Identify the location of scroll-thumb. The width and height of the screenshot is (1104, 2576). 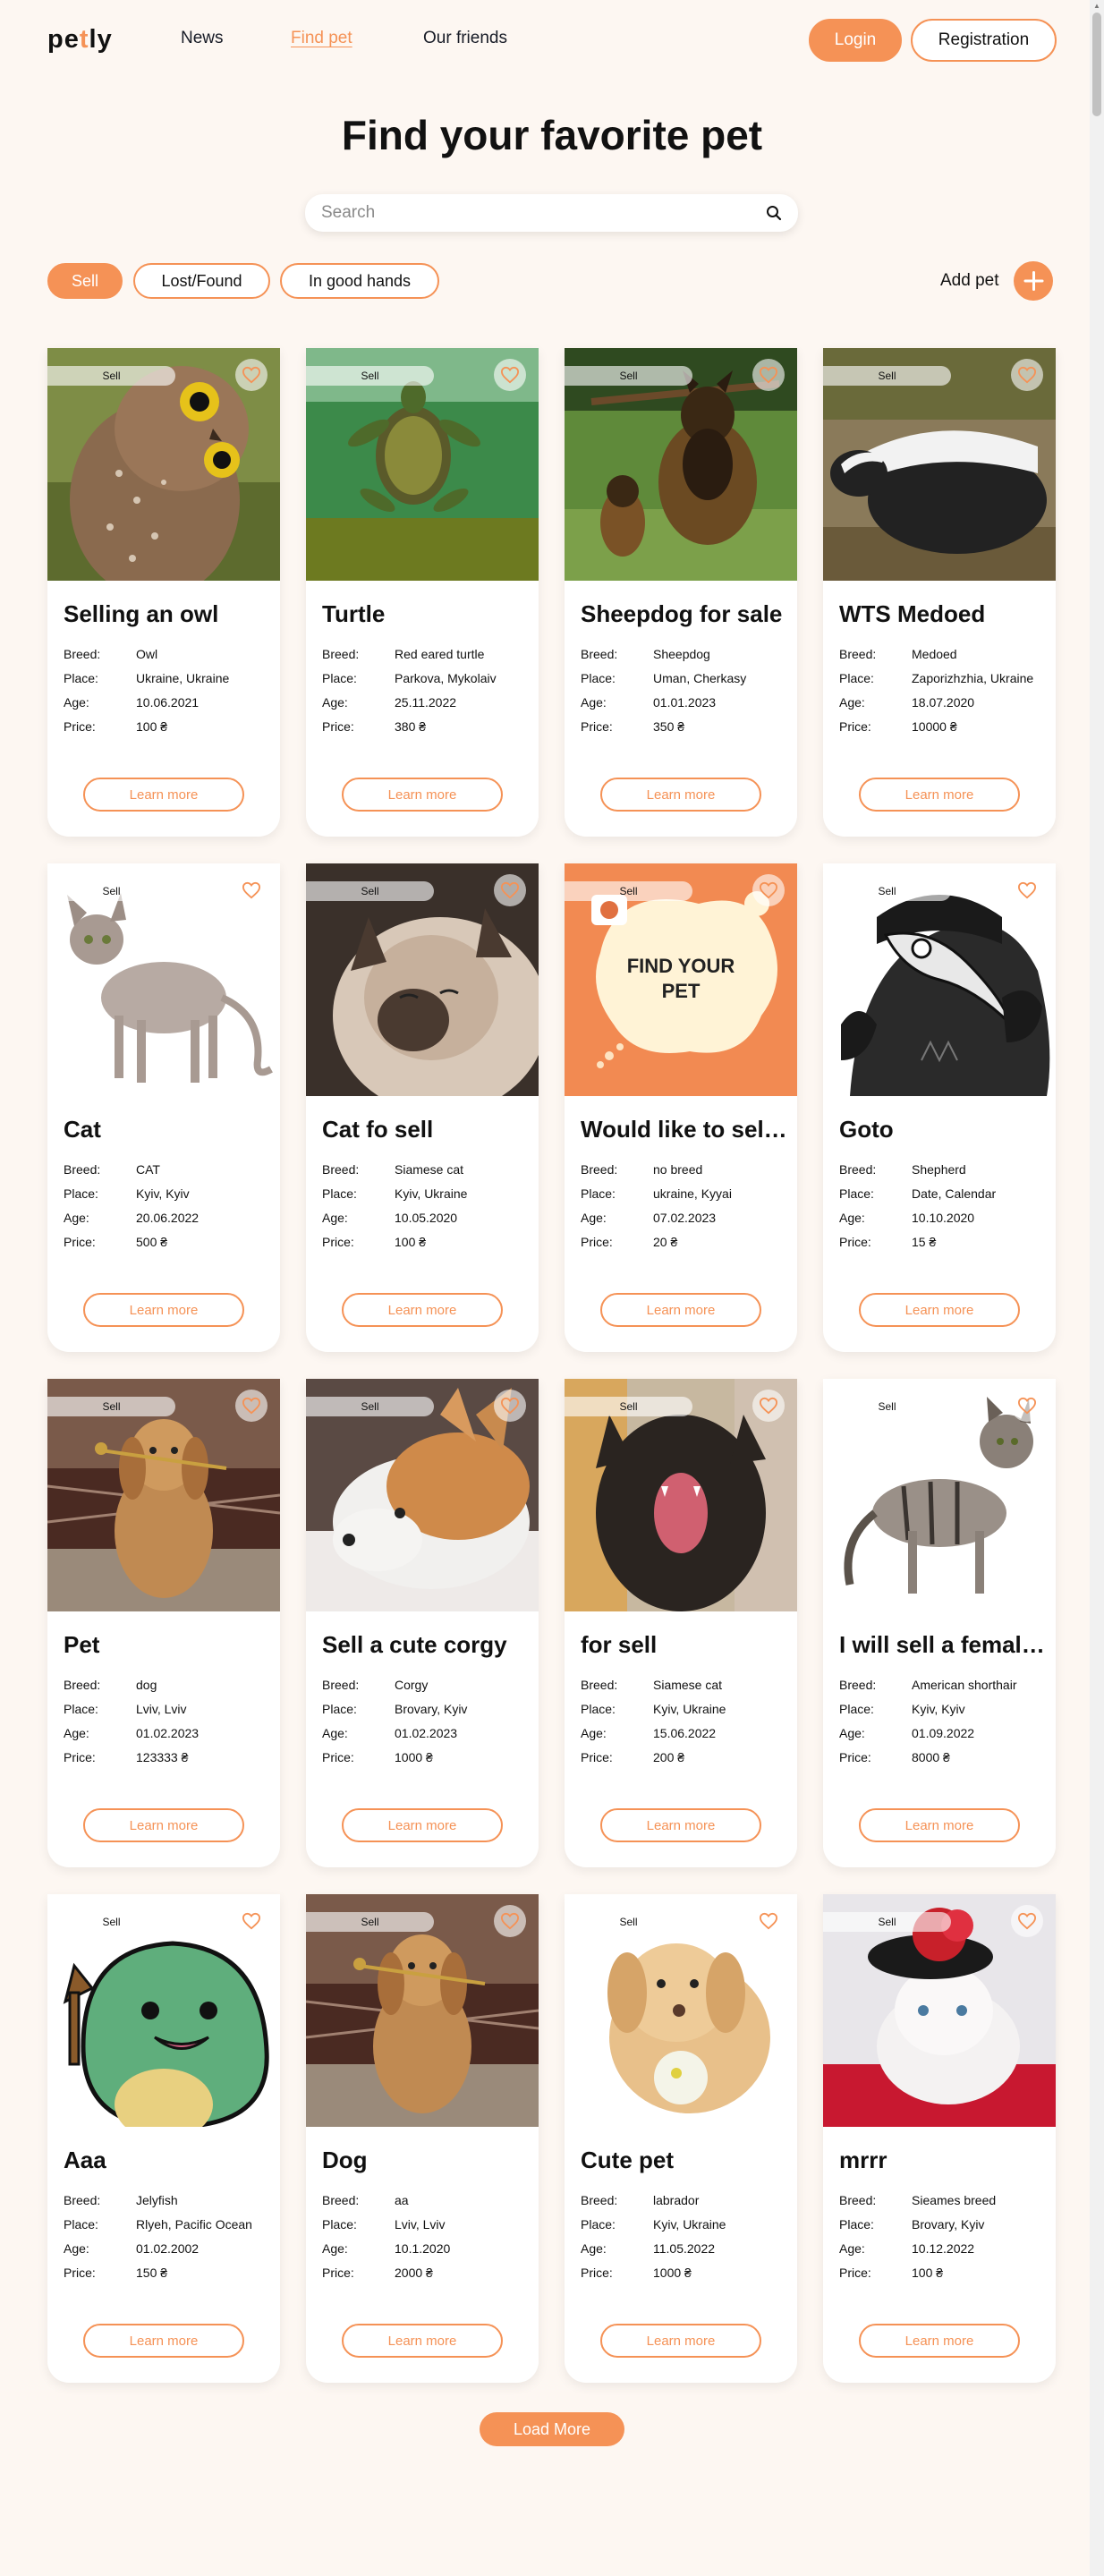
(1096, 64).